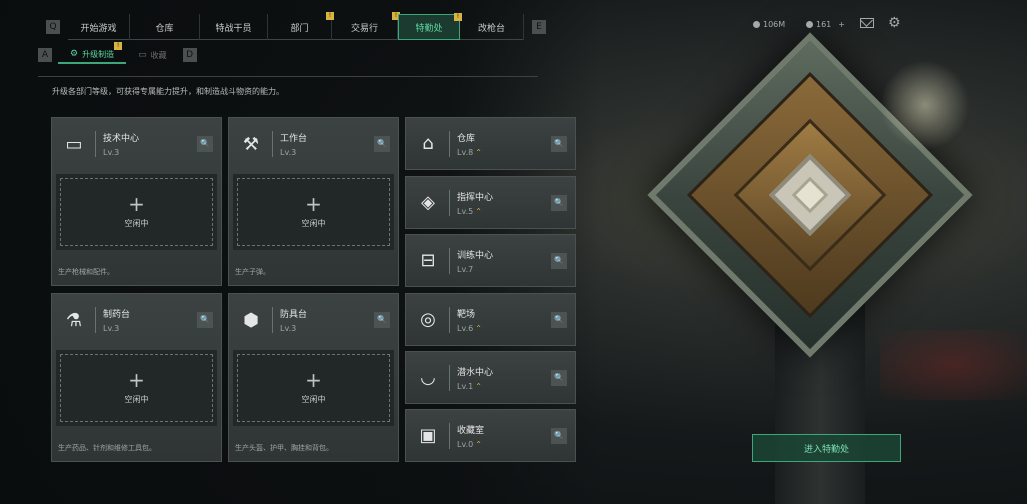 This screenshot has width=1027, height=504. I want to click on card-level: Lv.5 ⌃, so click(469, 211).